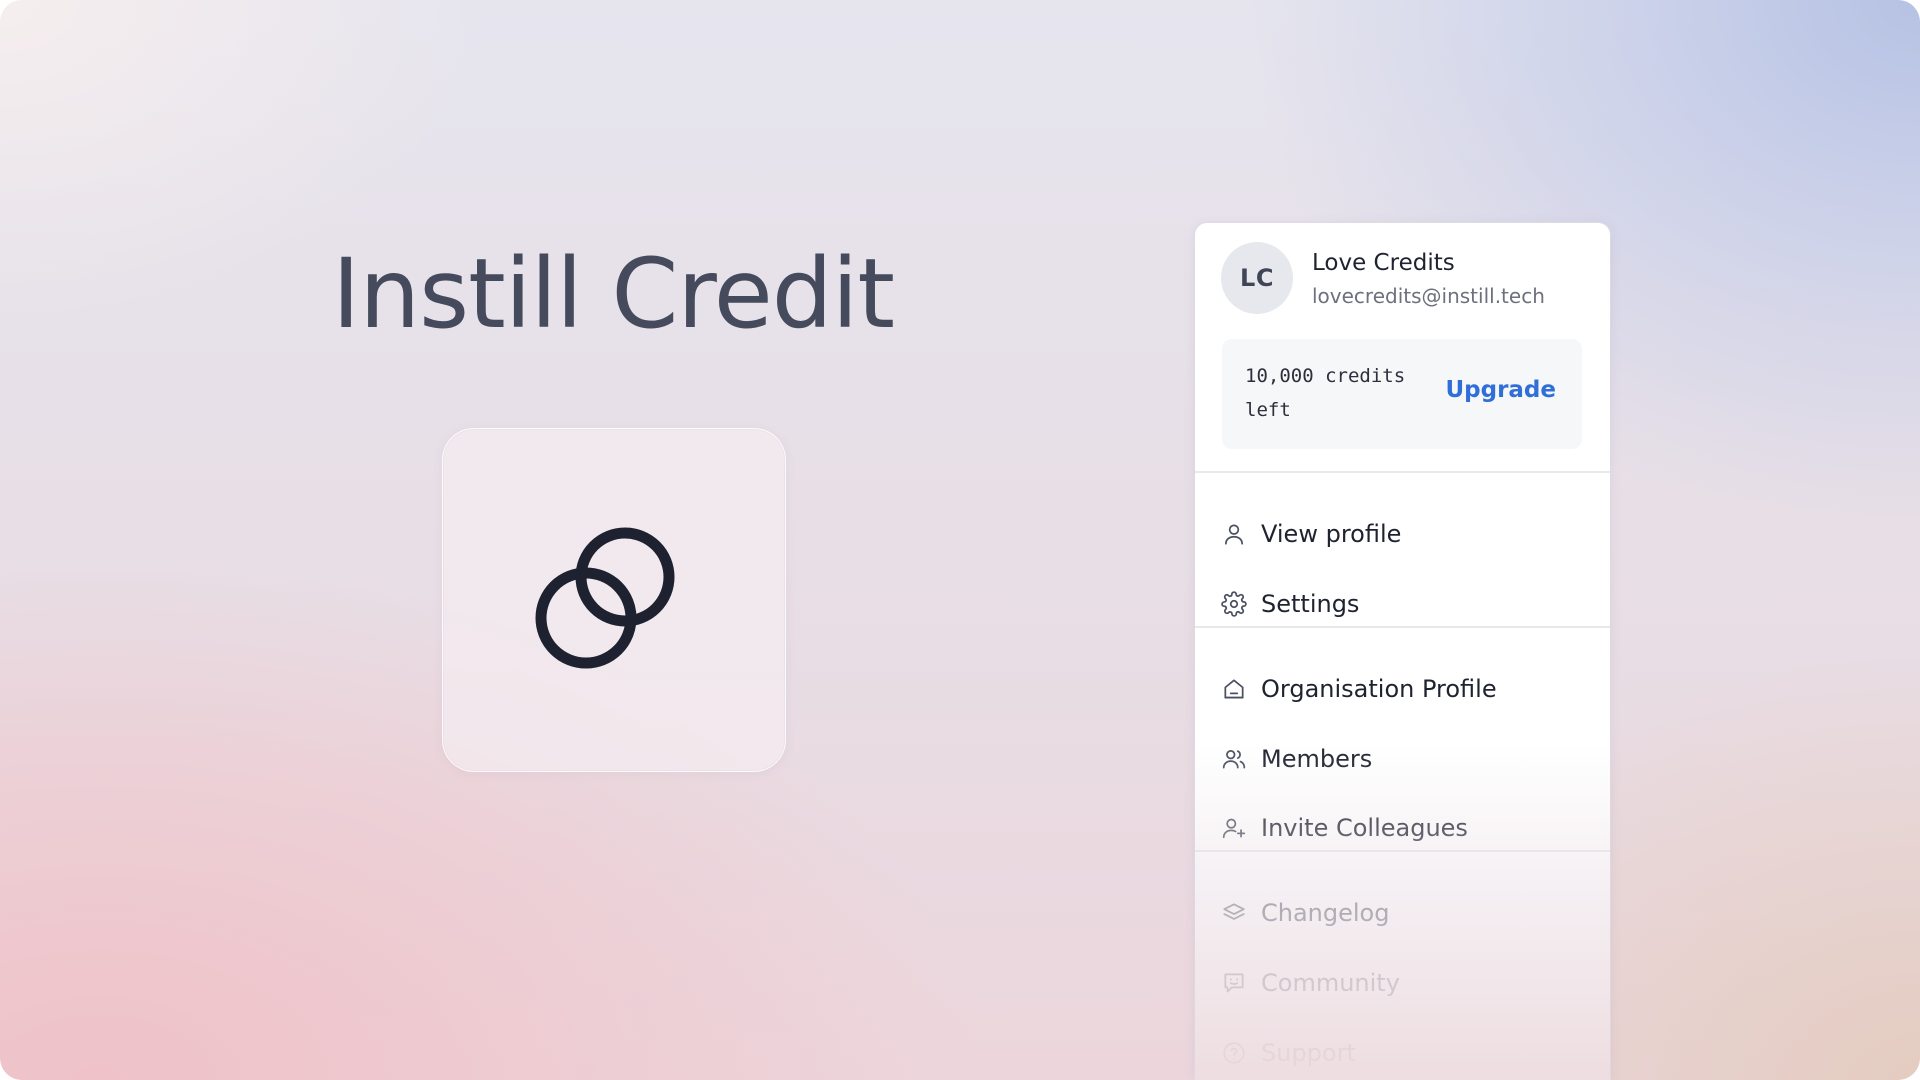 Image resolution: width=1920 pixels, height=1080 pixels. Describe the element at coordinates (605, 598) in the screenshot. I see `overlapping-circles-icon` at that location.